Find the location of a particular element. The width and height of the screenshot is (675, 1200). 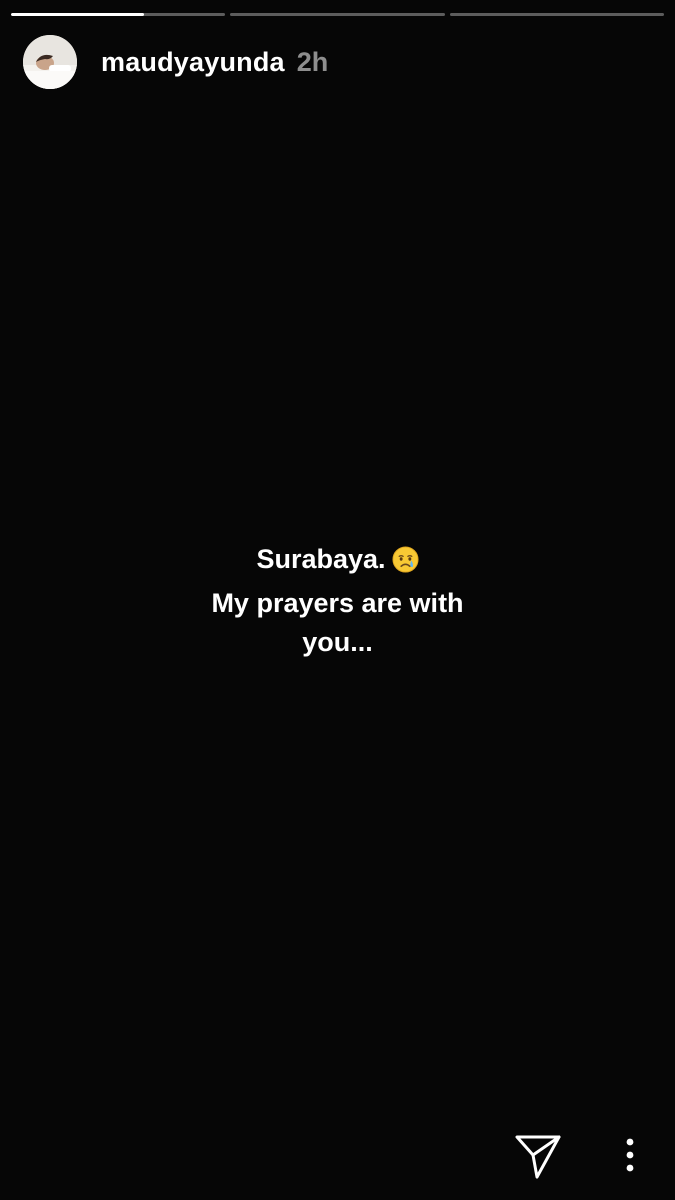

vertical-ellipsis-icon is located at coordinates (630, 1158).